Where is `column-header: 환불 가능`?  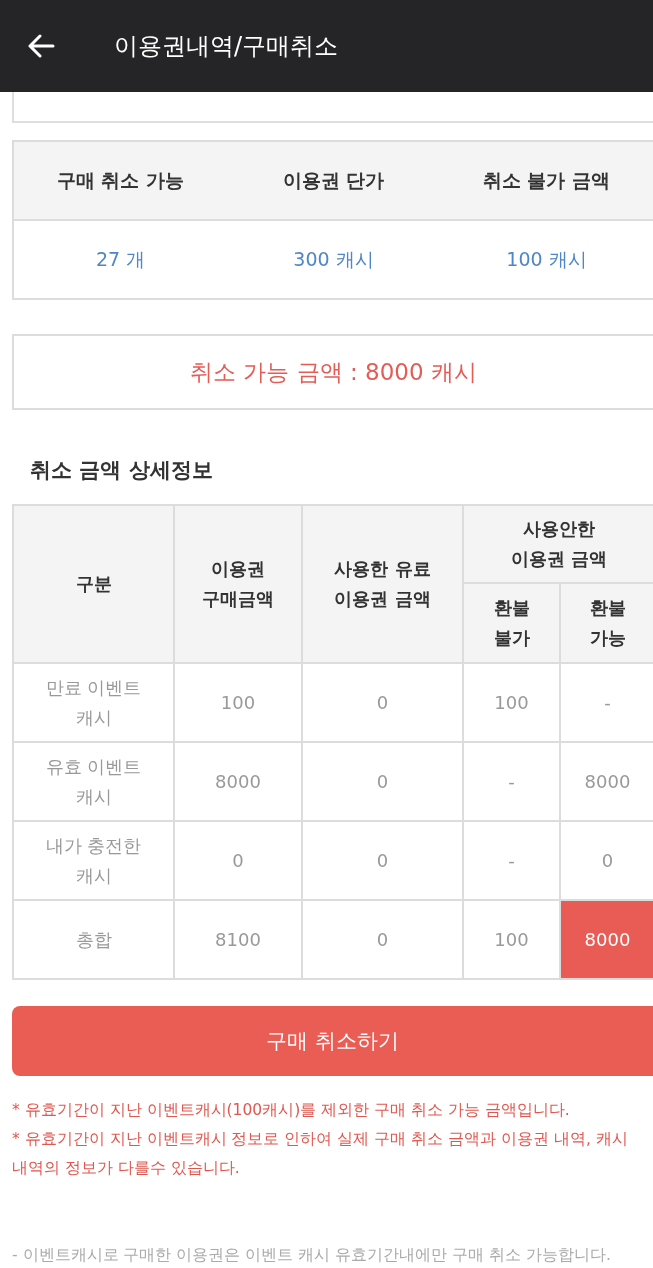
column-header: 환불 가능 is located at coordinates (606, 623).